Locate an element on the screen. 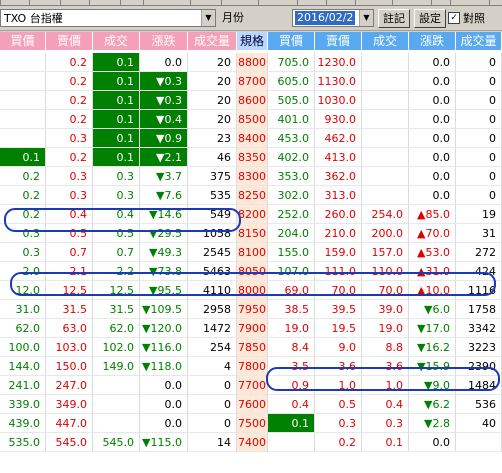 The width and height of the screenshot is (502, 473). call-ask-cell: 0.3 is located at coordinates (69, 195).